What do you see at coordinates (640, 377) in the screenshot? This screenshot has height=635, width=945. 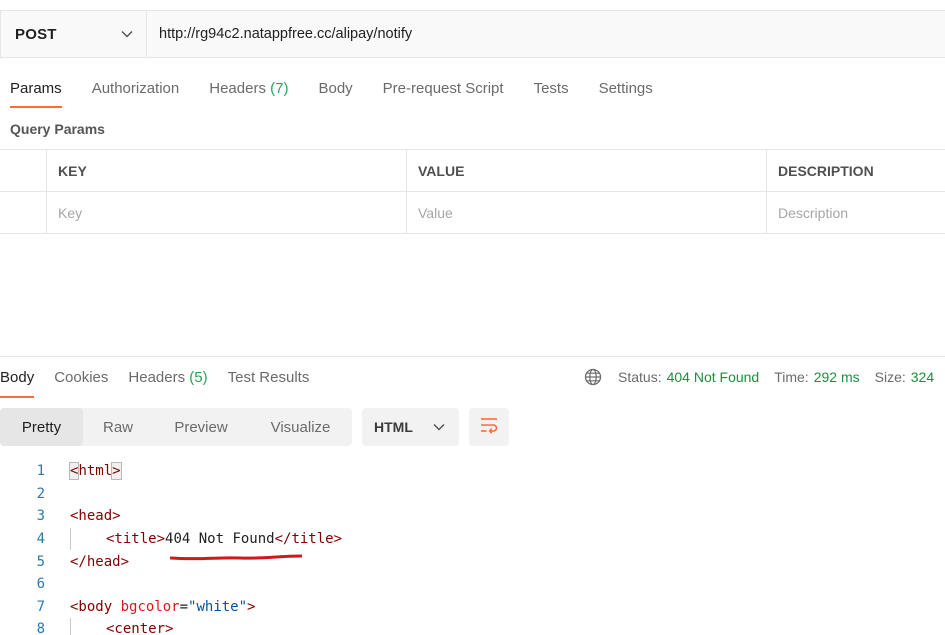 I see `status-label: Status:` at bounding box center [640, 377].